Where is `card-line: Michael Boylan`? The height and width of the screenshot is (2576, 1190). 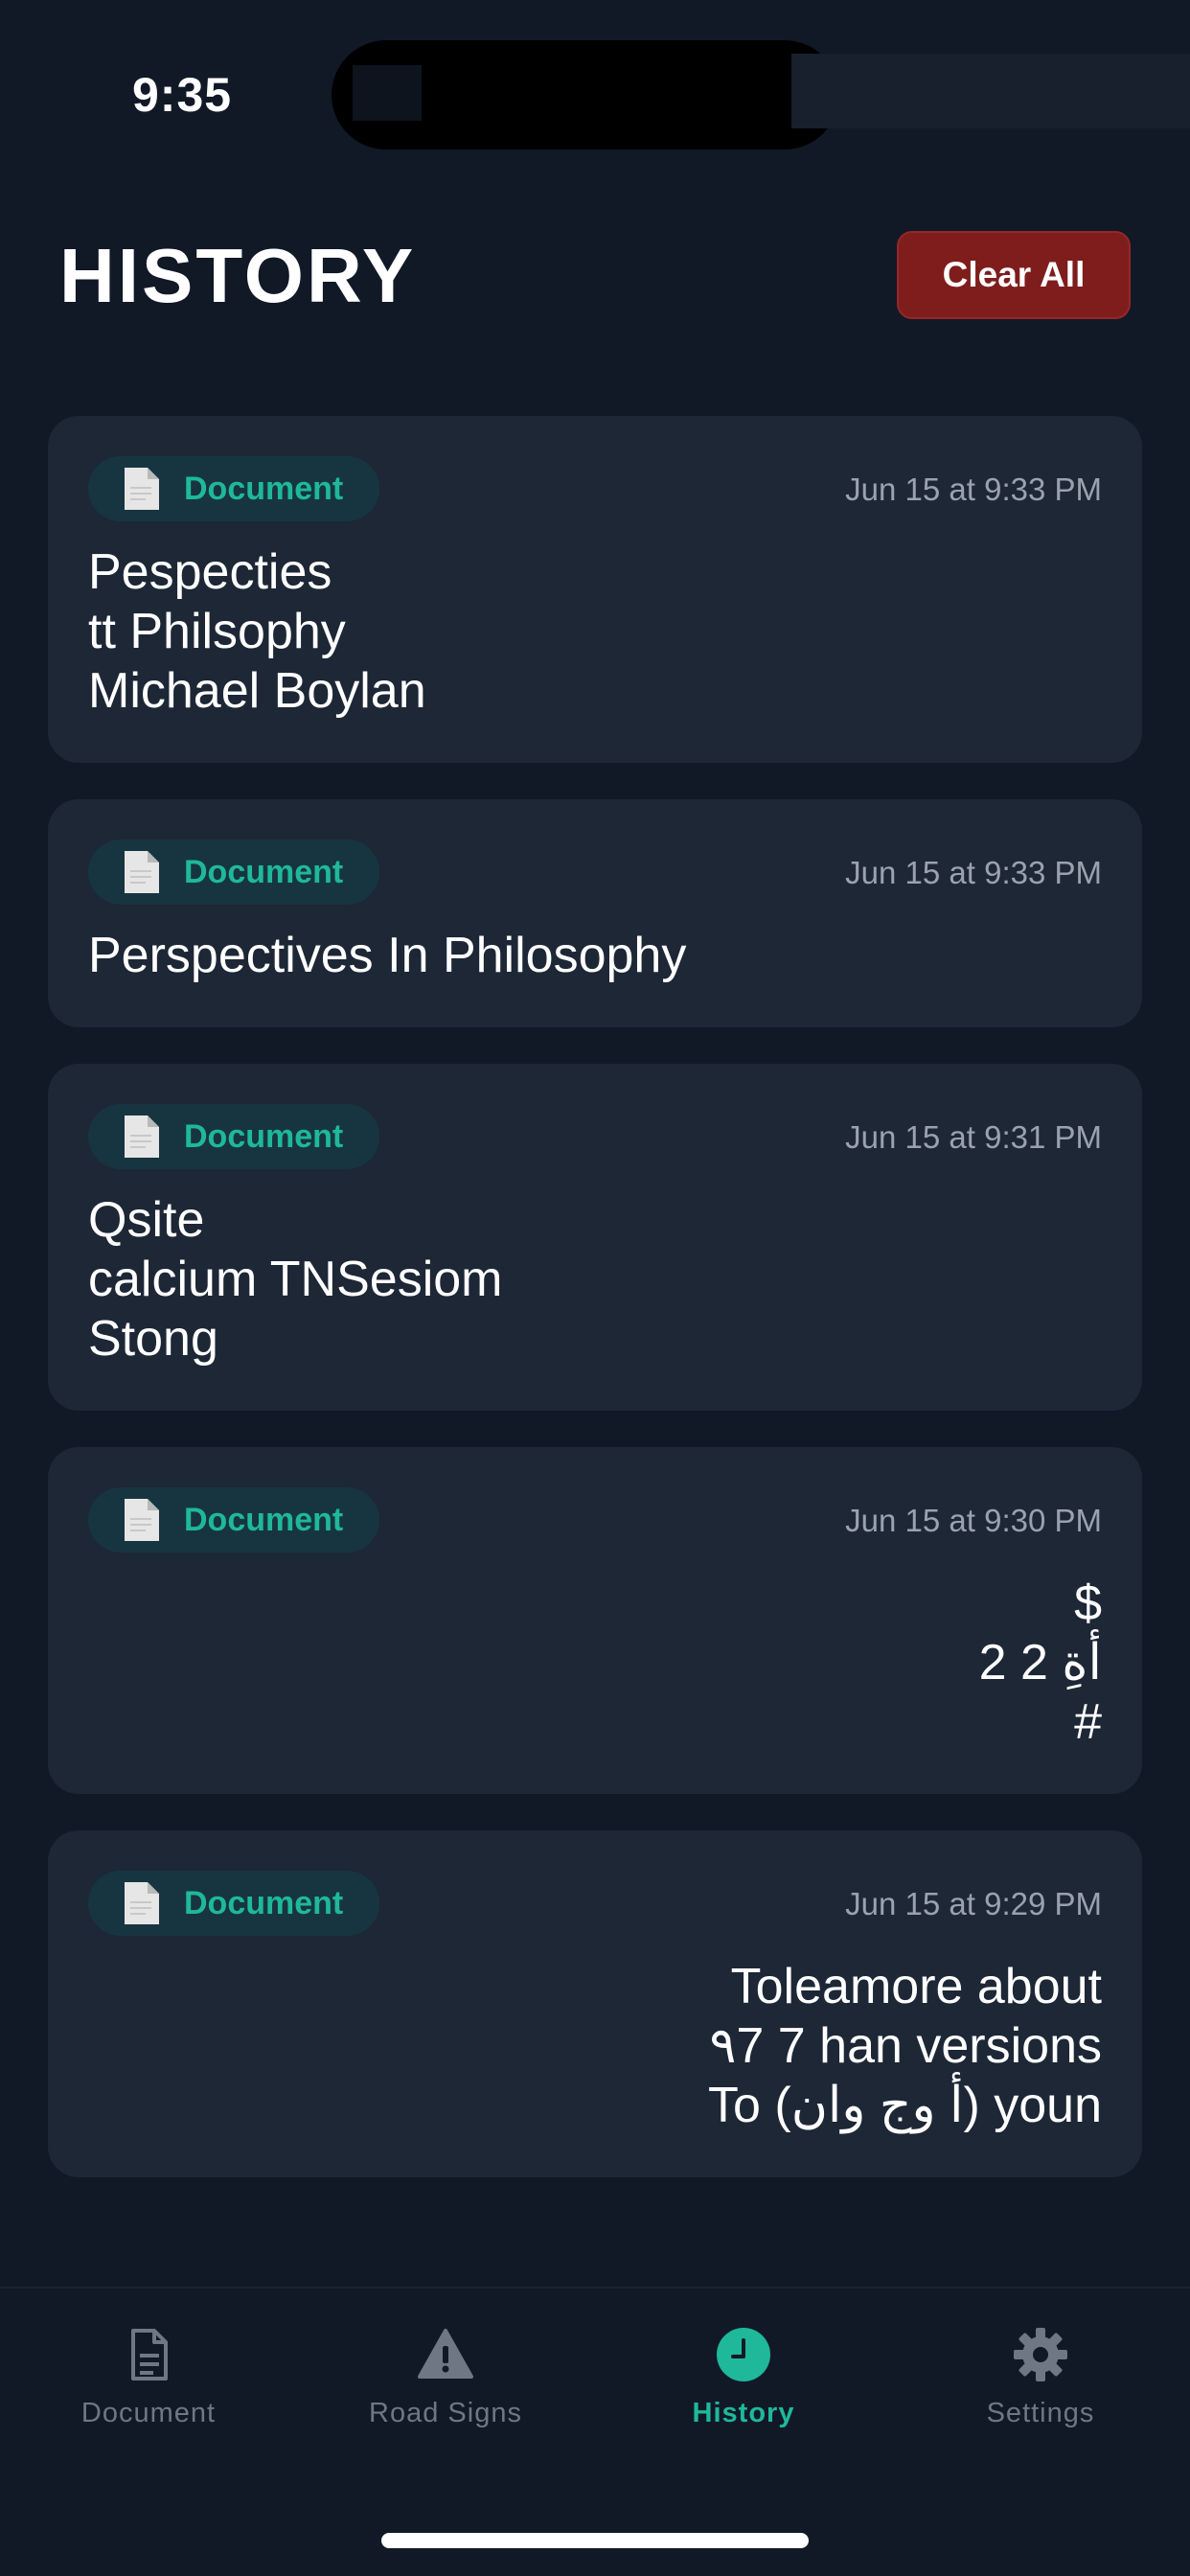
card-line: Michael Boylan is located at coordinates (257, 691).